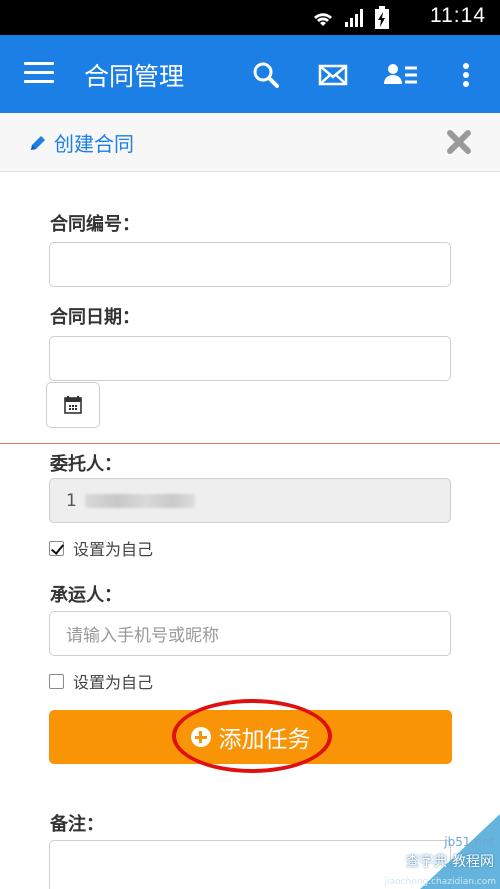  I want to click on calendar-button, so click(73, 405).